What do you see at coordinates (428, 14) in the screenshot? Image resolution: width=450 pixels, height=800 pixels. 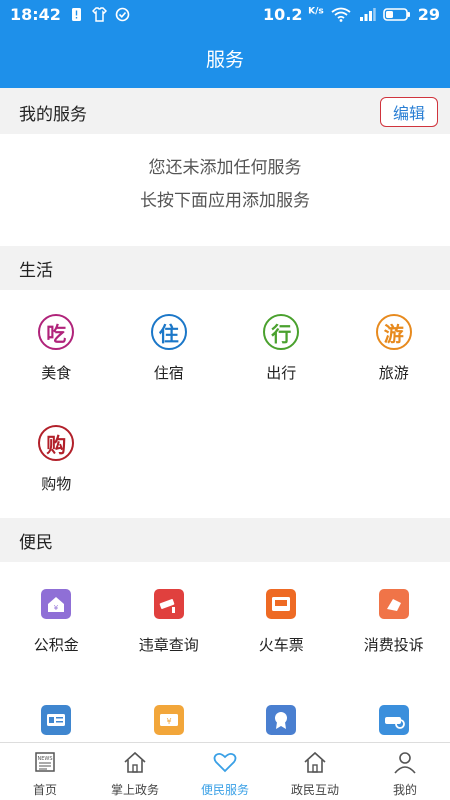 I see `battery-level: 29` at bounding box center [428, 14].